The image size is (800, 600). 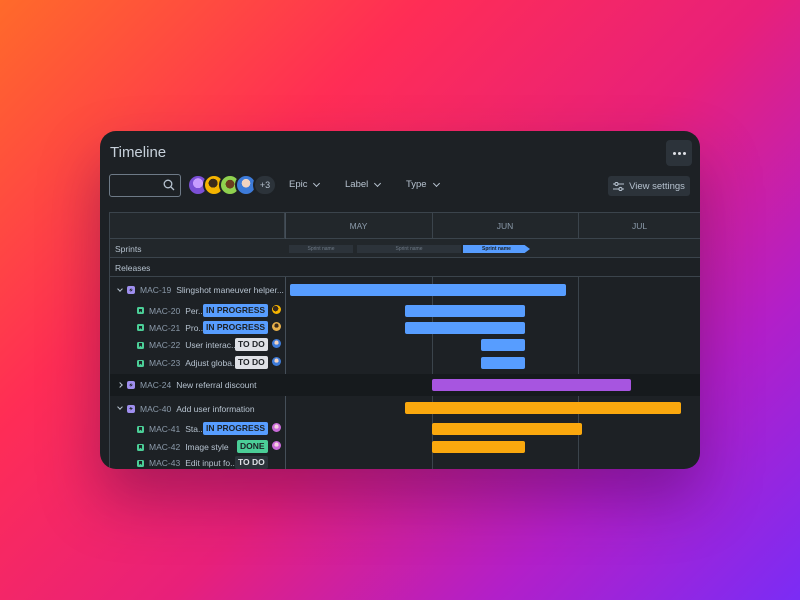 What do you see at coordinates (164, 447) in the screenshot?
I see `issue-key: MAC-42` at bounding box center [164, 447].